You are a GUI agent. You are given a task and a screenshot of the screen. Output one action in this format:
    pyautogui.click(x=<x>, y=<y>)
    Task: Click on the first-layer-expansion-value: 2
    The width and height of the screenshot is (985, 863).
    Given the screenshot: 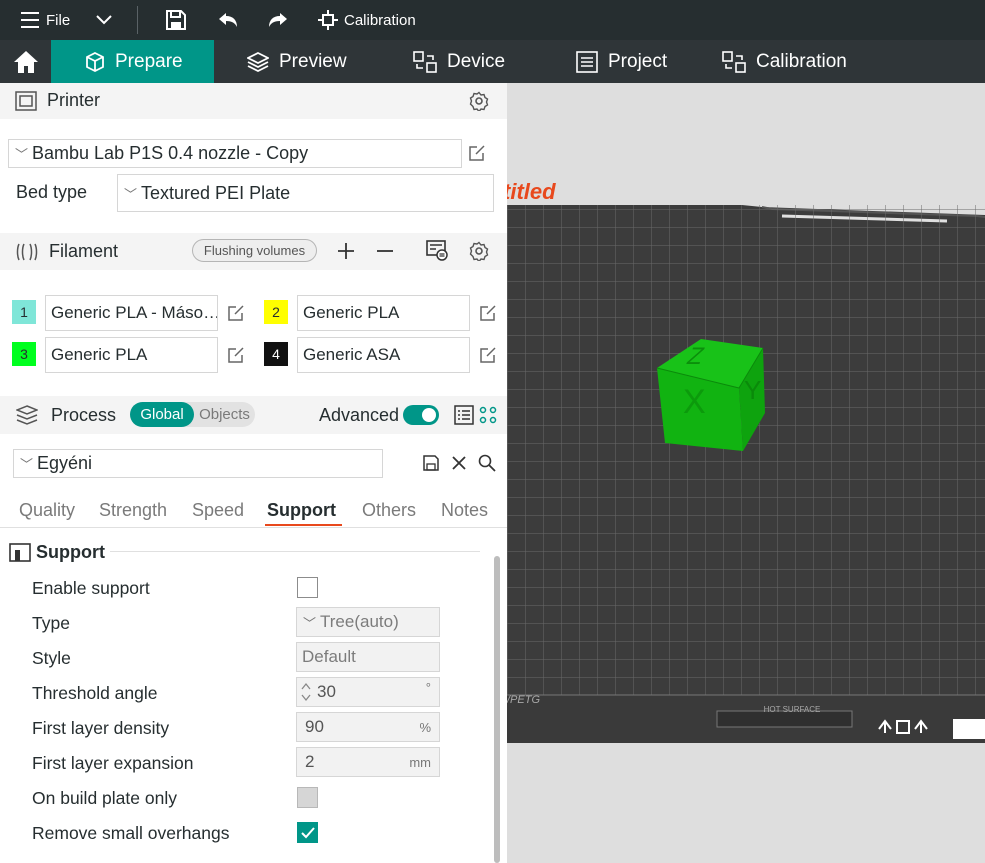 What is the action you would take?
    pyautogui.click(x=310, y=761)
    